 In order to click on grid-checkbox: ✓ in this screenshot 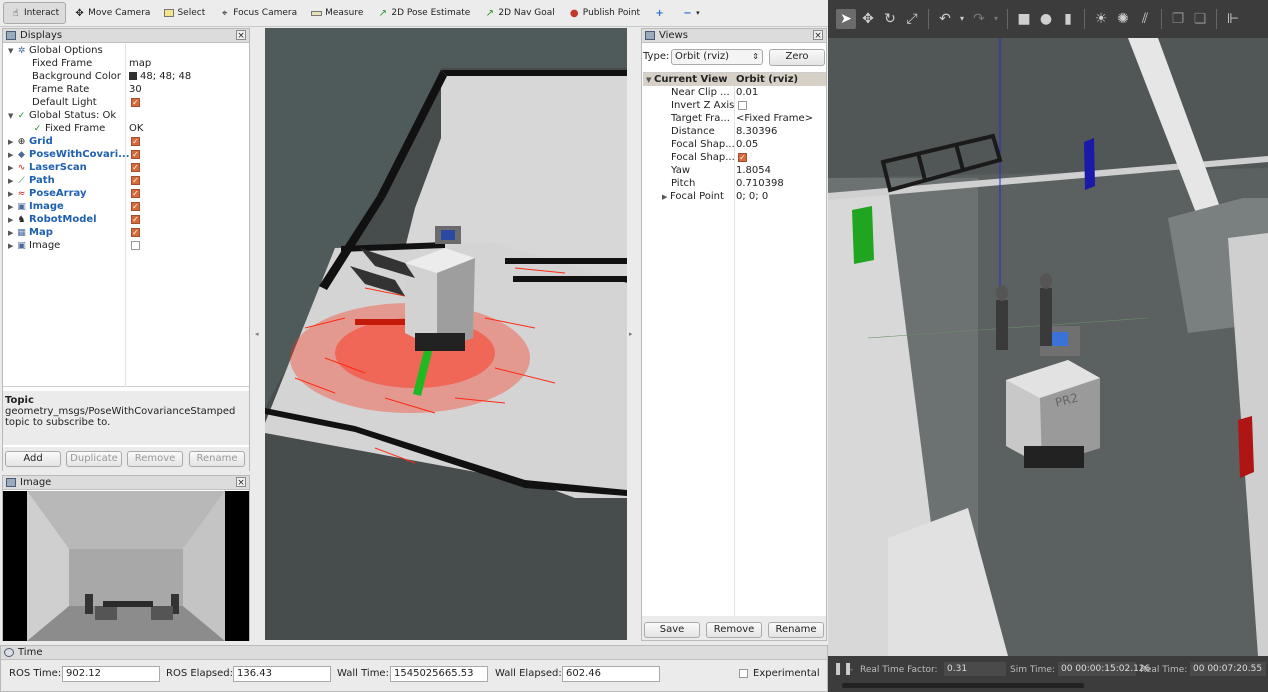, I will do `click(135, 141)`.